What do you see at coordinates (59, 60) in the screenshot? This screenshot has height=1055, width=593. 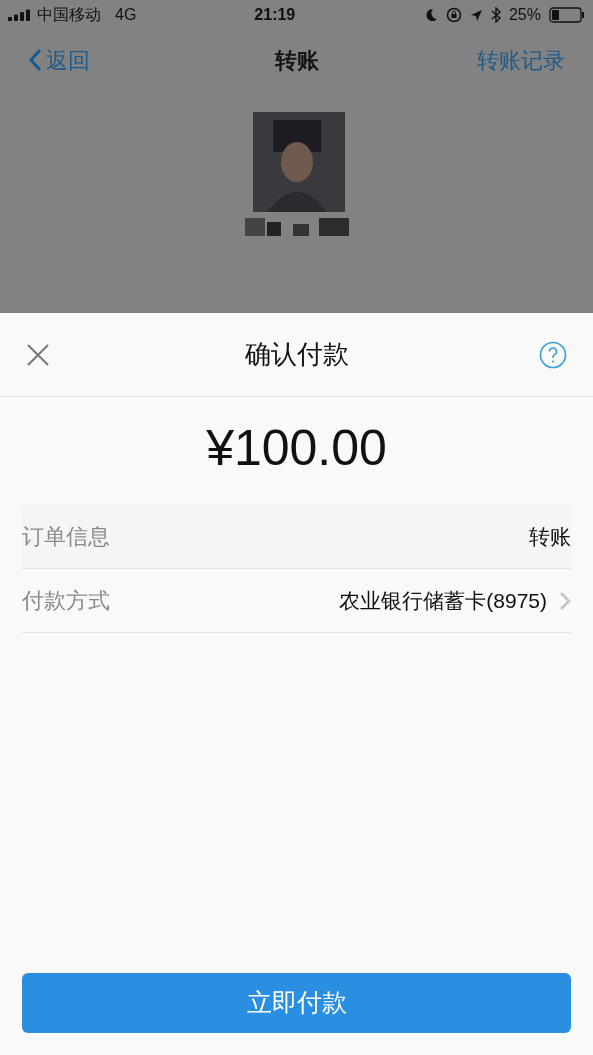 I see `back-button: 返回` at bounding box center [59, 60].